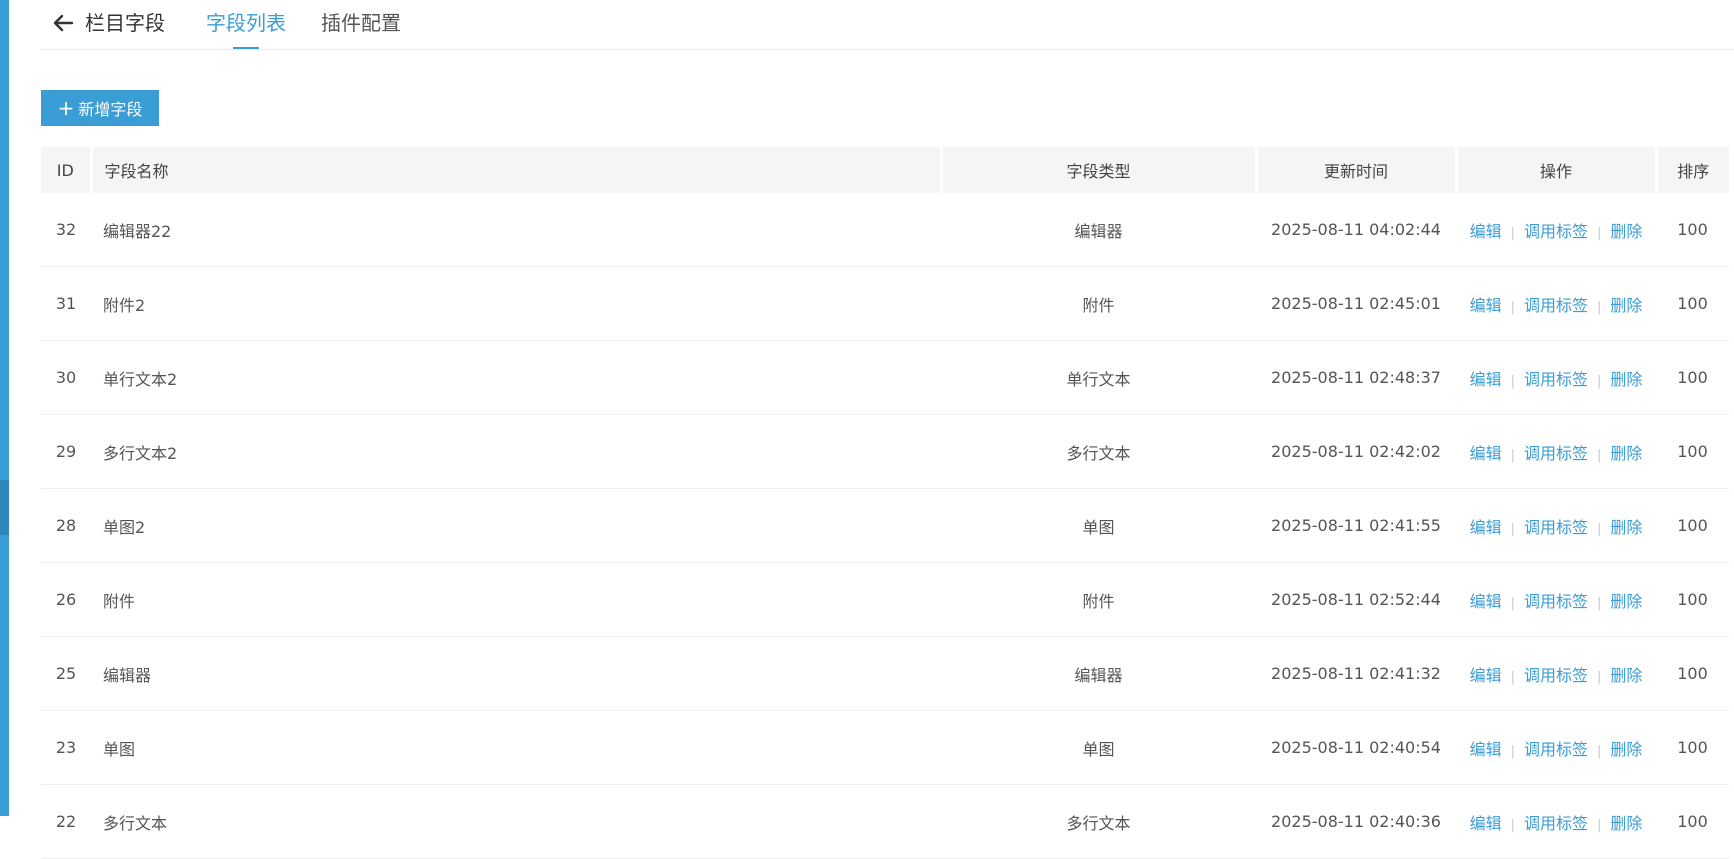  Describe the element at coordinates (887, 25) in the screenshot. I see `tab-bar: 栏目字段 字段列表 插件配置` at that location.